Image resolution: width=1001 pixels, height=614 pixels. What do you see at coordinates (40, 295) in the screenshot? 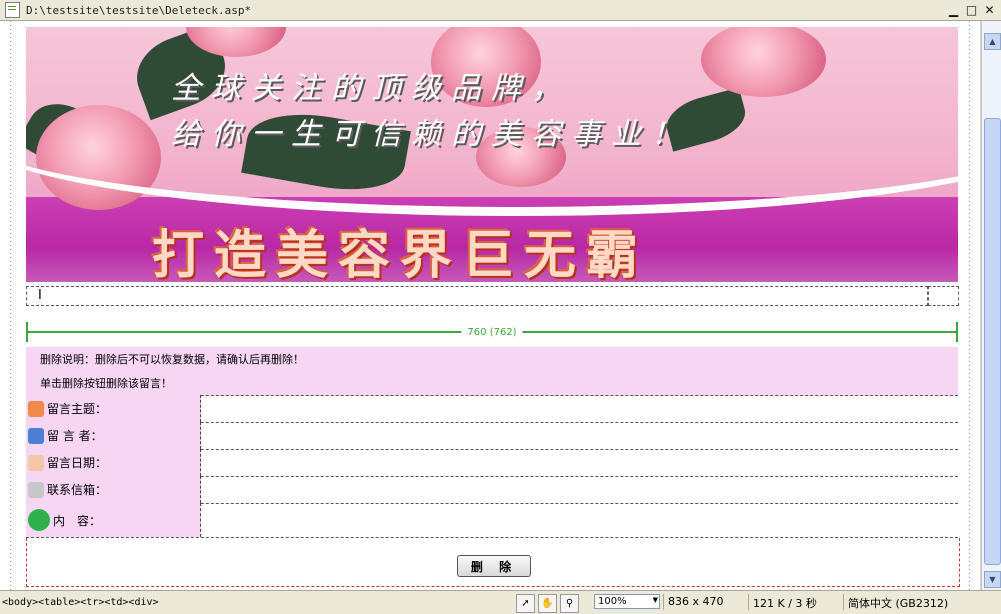
I see `text-cursor: I` at bounding box center [40, 295].